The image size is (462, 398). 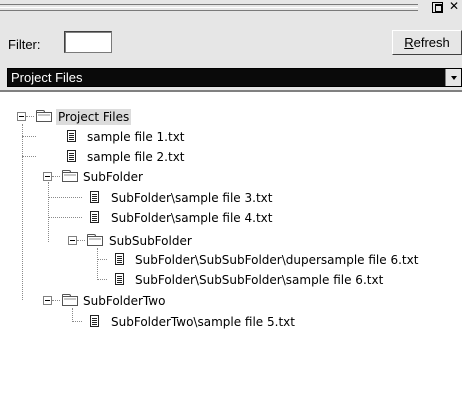 I want to click on tree-node-label: SubFolderTwo\sample file 5.txt, so click(x=203, y=322).